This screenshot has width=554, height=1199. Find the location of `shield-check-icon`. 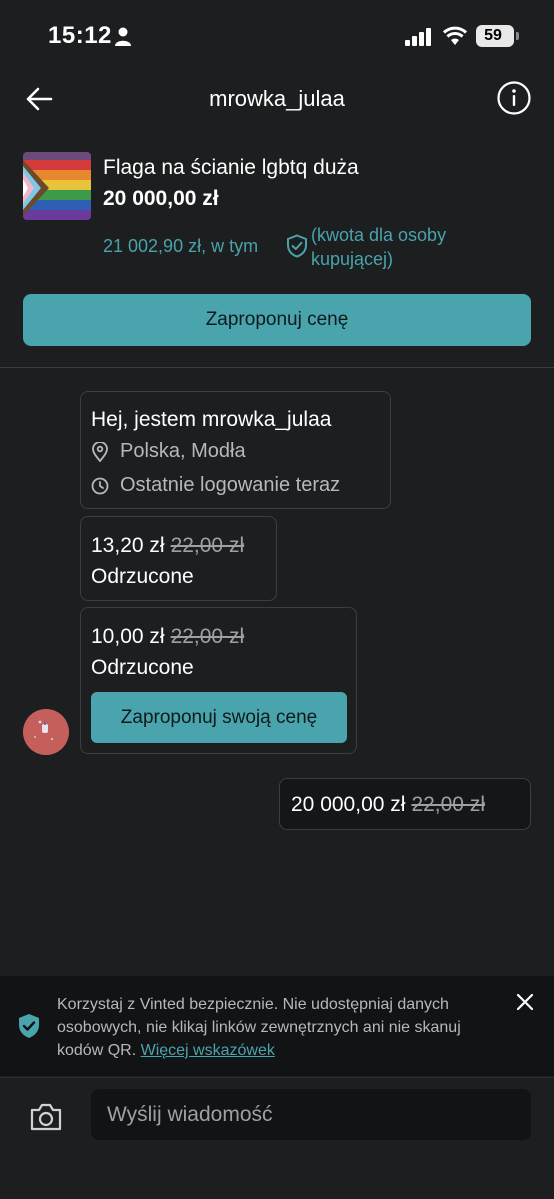

shield-check-icon is located at coordinates (29, 1026).